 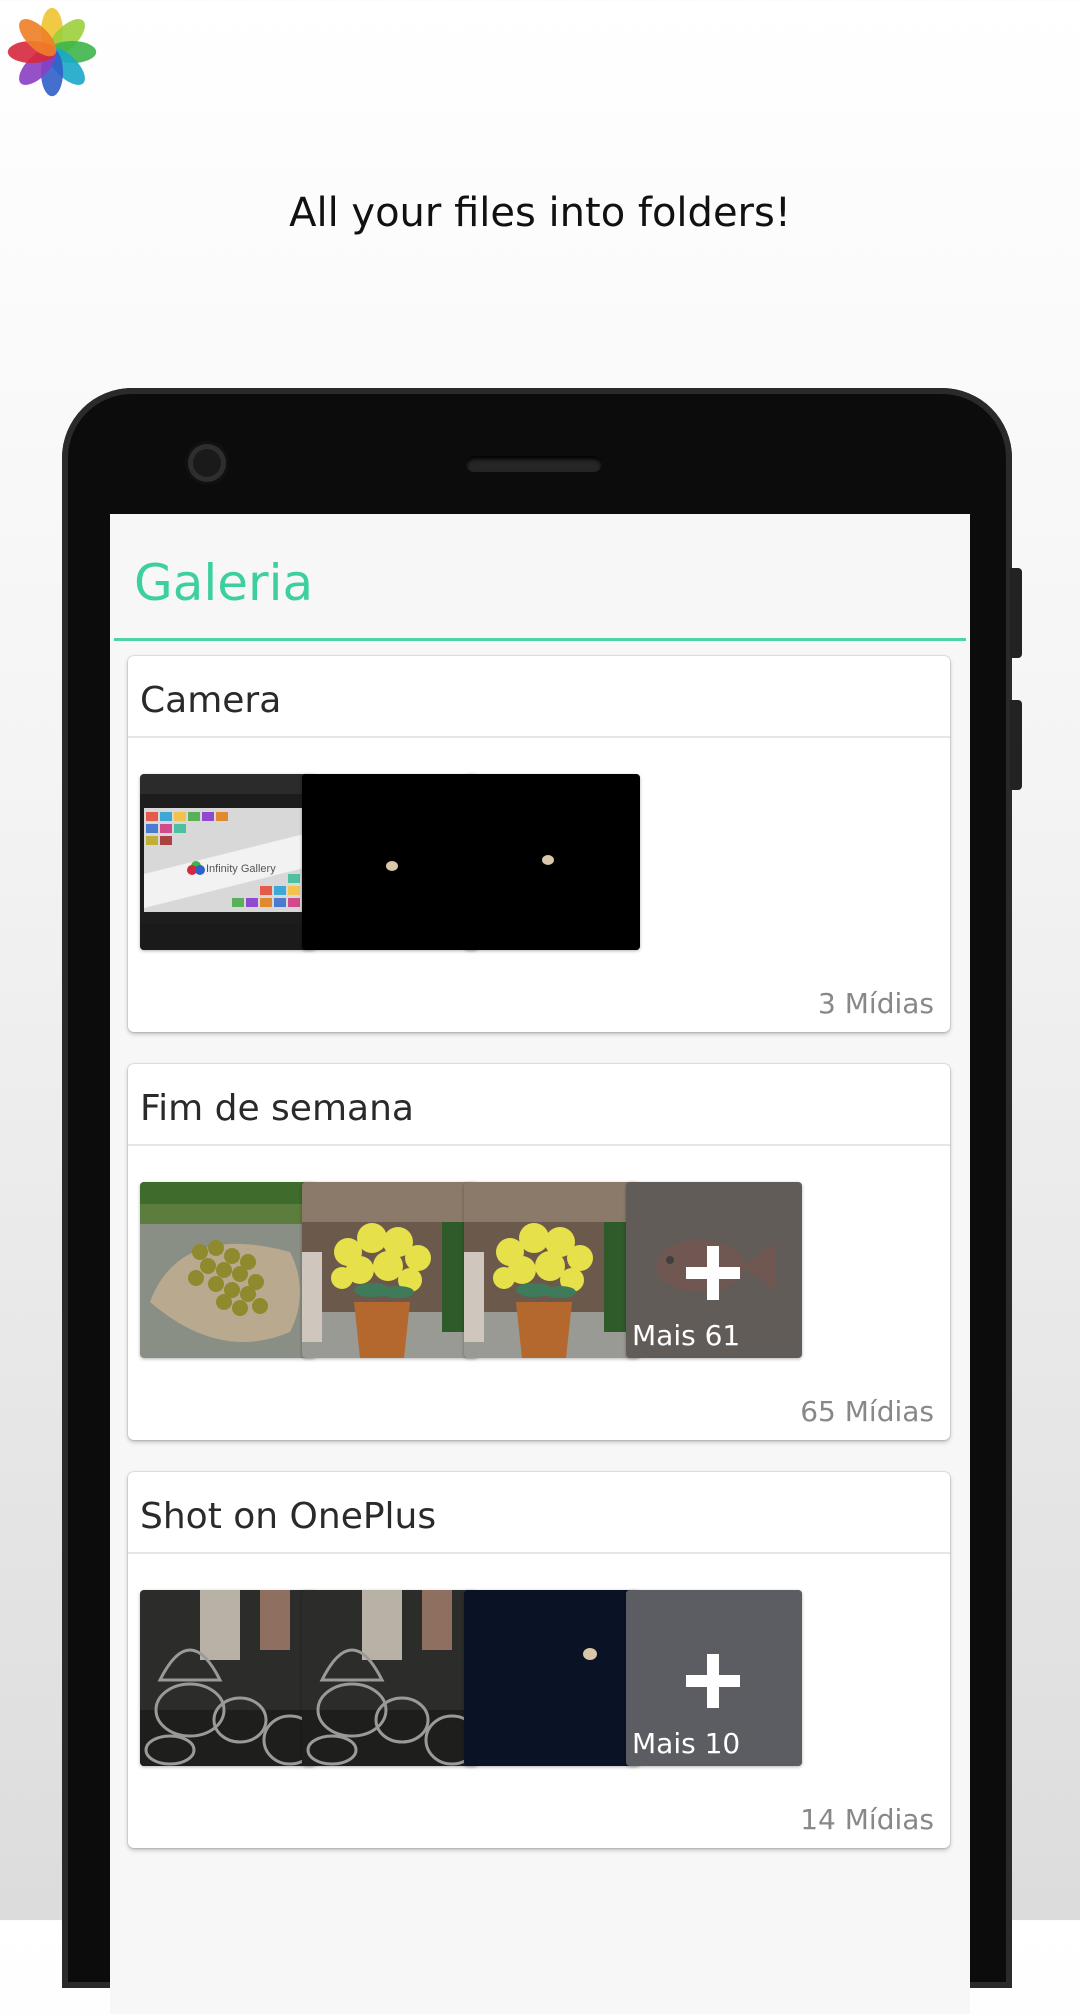 I want to click on title-divider, so click(x=540, y=639).